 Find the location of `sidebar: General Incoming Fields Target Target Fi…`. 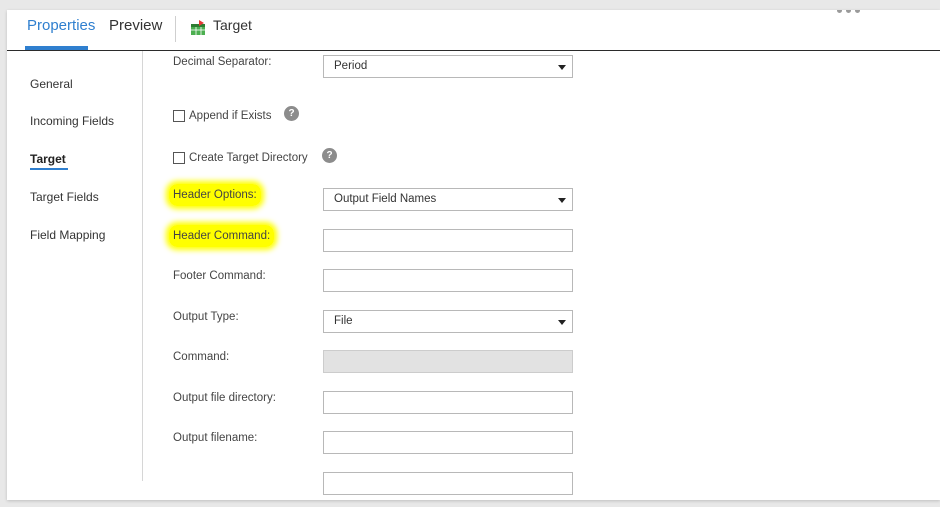

sidebar: General Incoming Fields Target Target Fi… is located at coordinates (75, 266).